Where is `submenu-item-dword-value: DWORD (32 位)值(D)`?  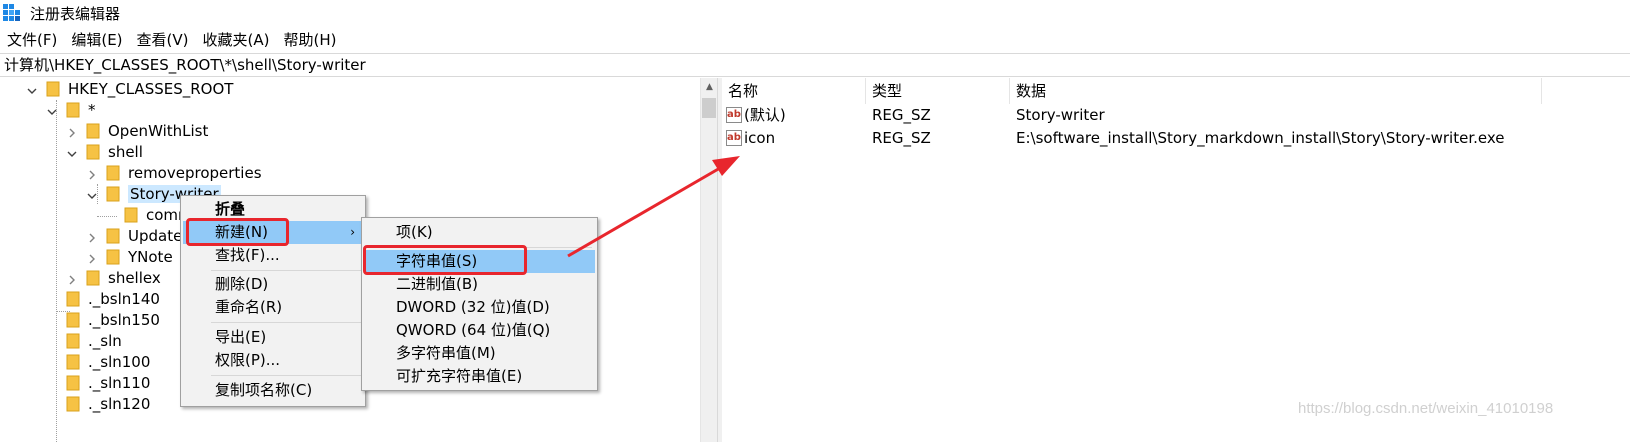
submenu-item-dword-value: DWORD (32 位)值(D) is located at coordinates (479, 307).